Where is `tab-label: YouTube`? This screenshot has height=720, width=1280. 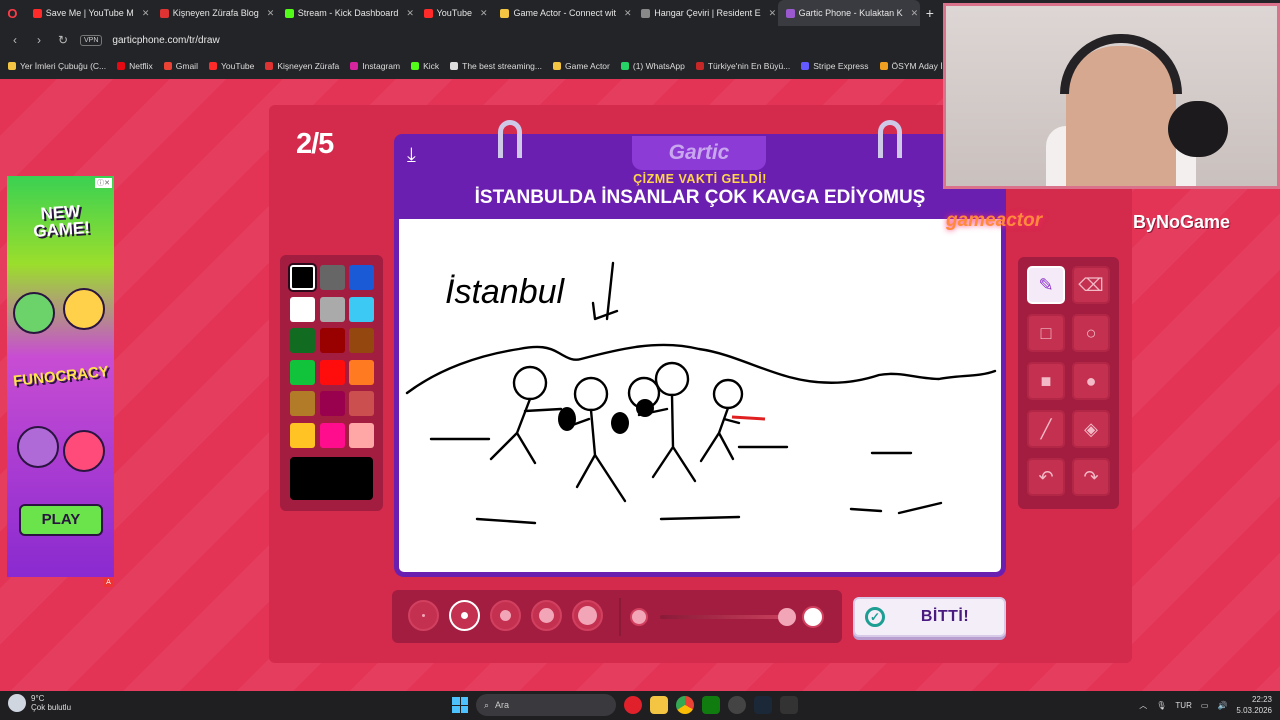
tab-label: YouTube is located at coordinates (454, 13).